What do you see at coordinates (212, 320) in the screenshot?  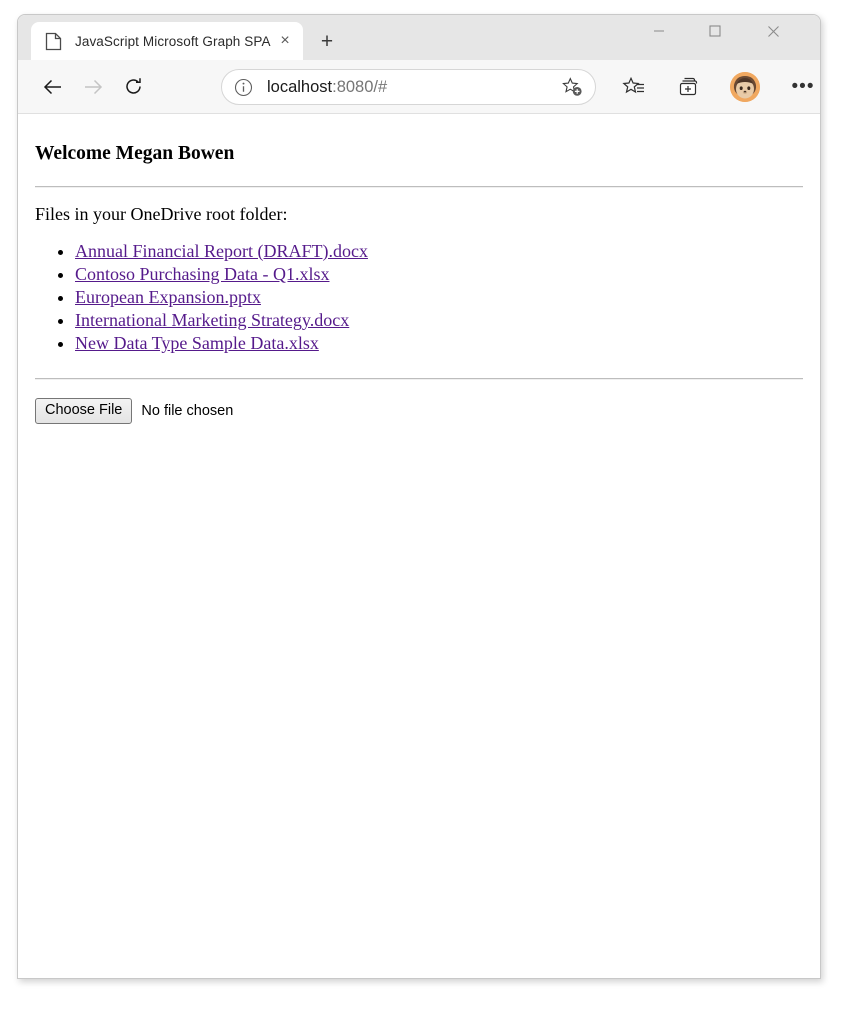 I see `file-link: International Marketing Strategy.docx` at bounding box center [212, 320].